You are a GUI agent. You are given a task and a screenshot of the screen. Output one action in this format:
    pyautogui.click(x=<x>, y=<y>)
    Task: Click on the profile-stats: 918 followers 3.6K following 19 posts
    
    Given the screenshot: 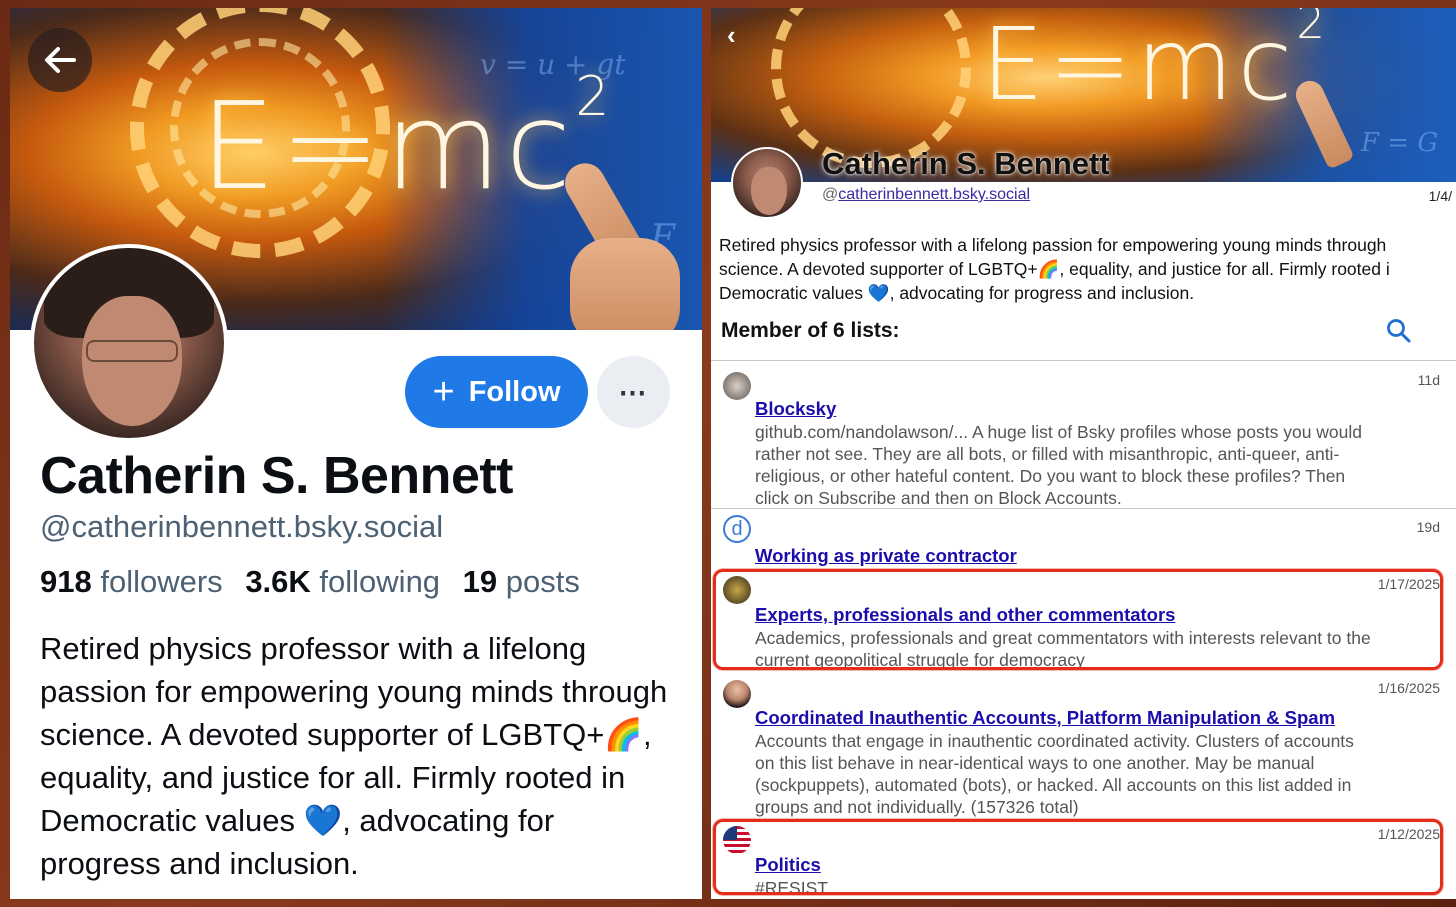 What is the action you would take?
    pyautogui.click(x=310, y=582)
    